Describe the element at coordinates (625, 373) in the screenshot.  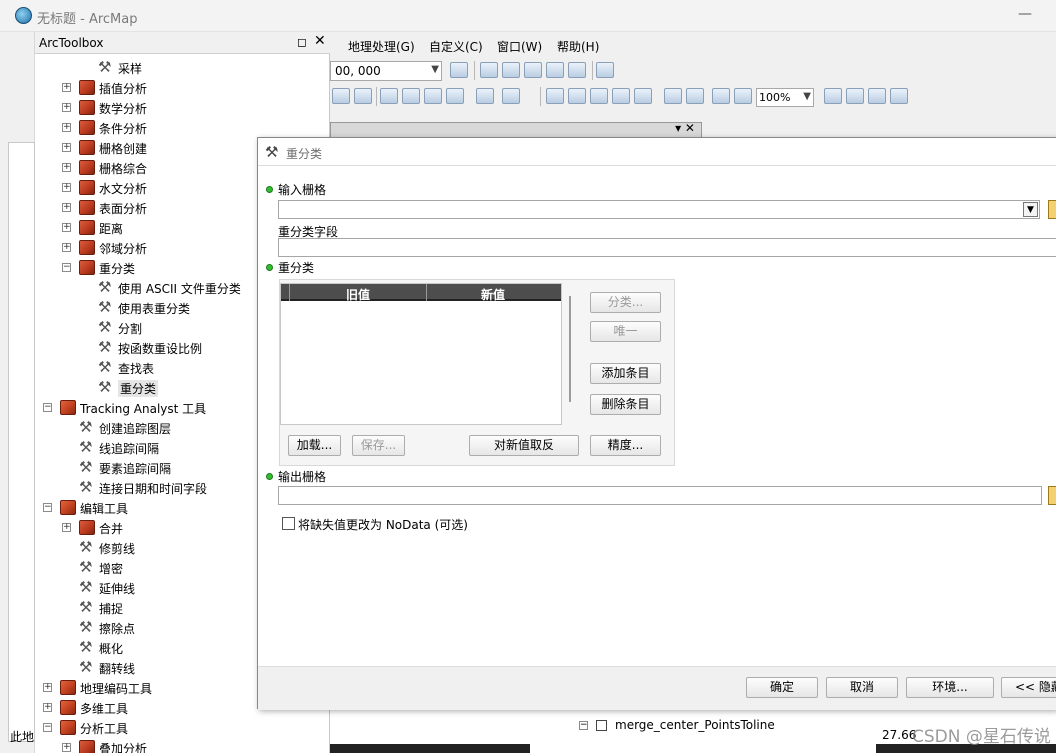
I see `add-entry-button: 添加条目` at that location.